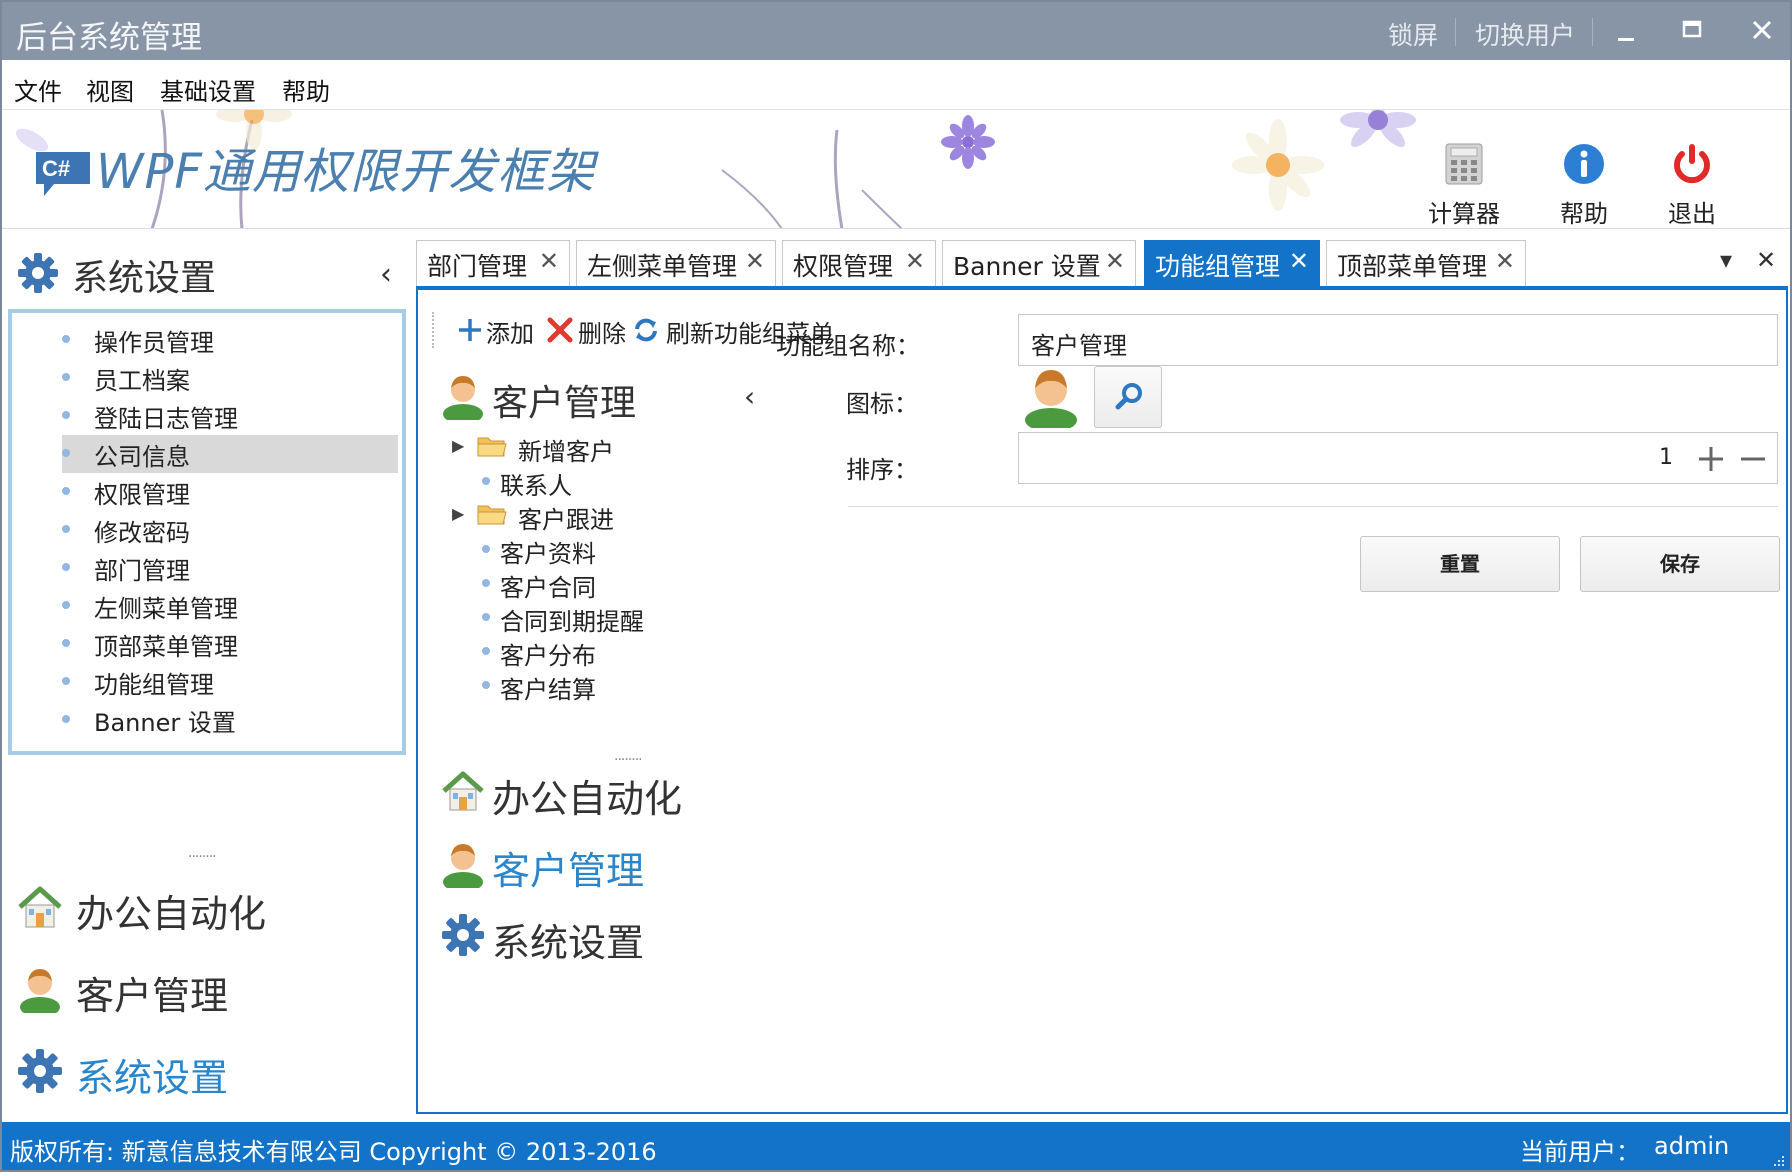 The width and height of the screenshot is (1792, 1172). What do you see at coordinates (230, 681) in the screenshot?
I see `sidebar-item-function-groups: 功能组管理` at bounding box center [230, 681].